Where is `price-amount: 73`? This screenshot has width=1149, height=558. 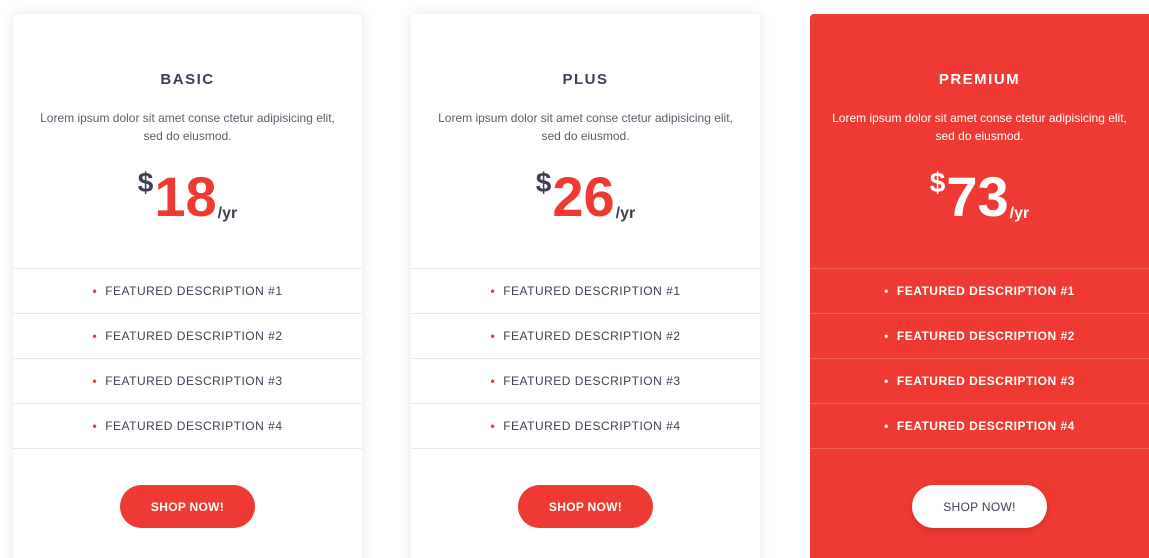
price-amount: 73 is located at coordinates (977, 196).